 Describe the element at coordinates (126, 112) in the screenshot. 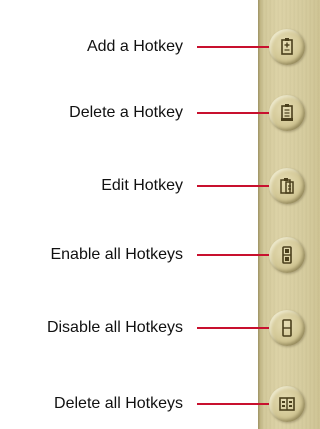

I see `delete-hotkey-label: Delete a Hotkey` at that location.